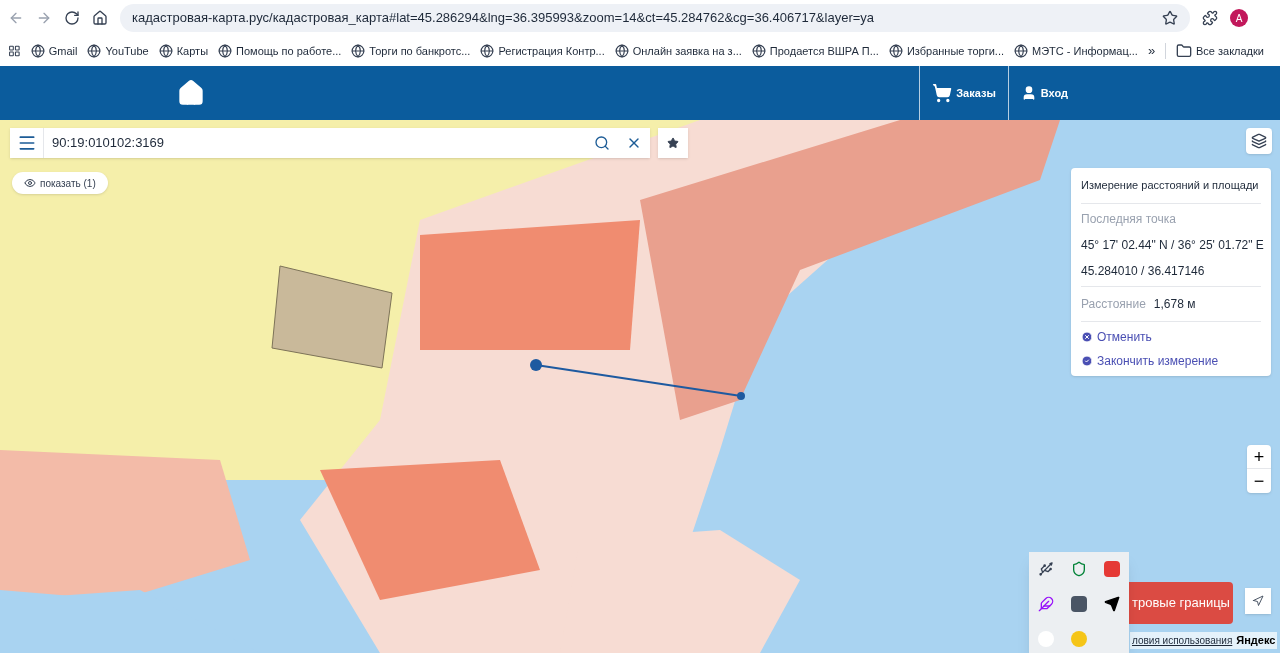 This screenshot has width=1280, height=653. I want to click on shield-icon, so click(1079, 569).